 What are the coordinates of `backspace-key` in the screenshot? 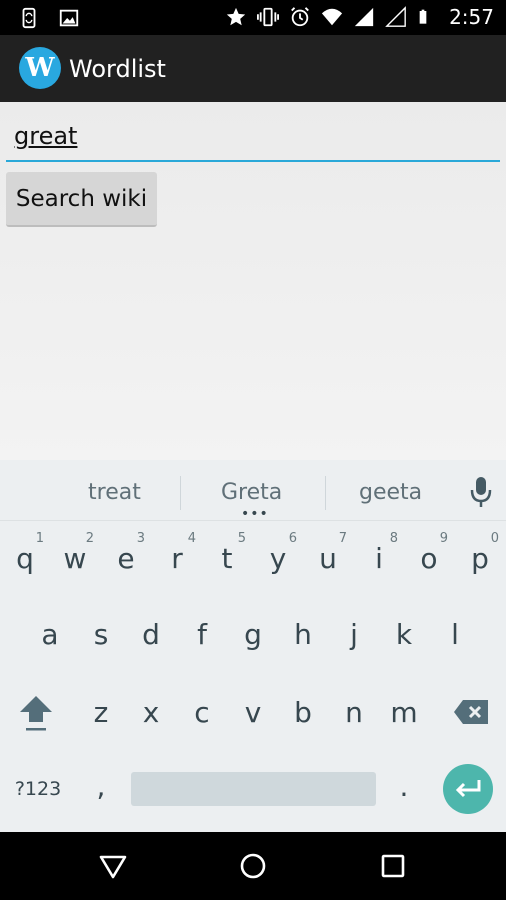 It's located at (471, 712).